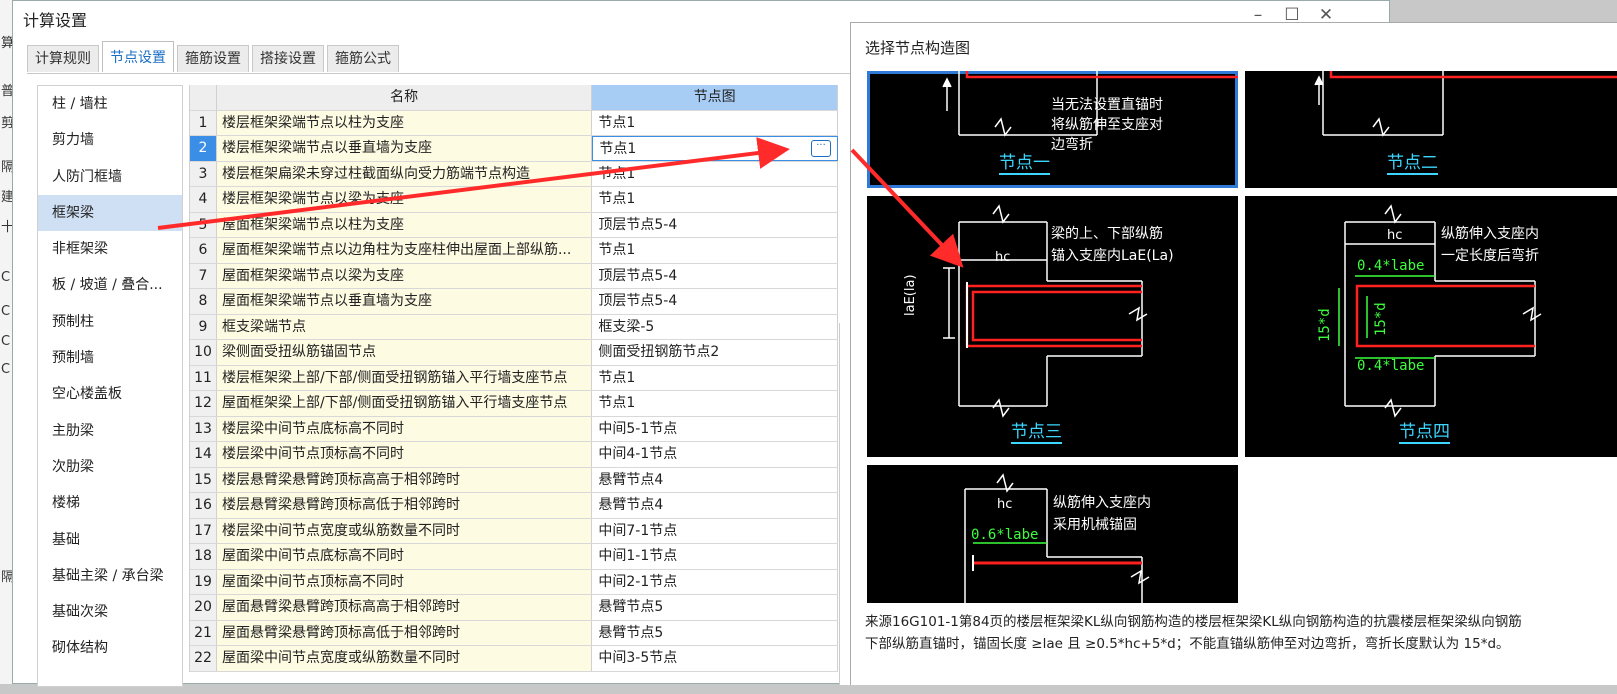 This screenshot has height=694, width=1617. Describe the element at coordinates (514, 327) in the screenshot. I see `table-row: 9 框支梁端节点 框支梁-5` at that location.